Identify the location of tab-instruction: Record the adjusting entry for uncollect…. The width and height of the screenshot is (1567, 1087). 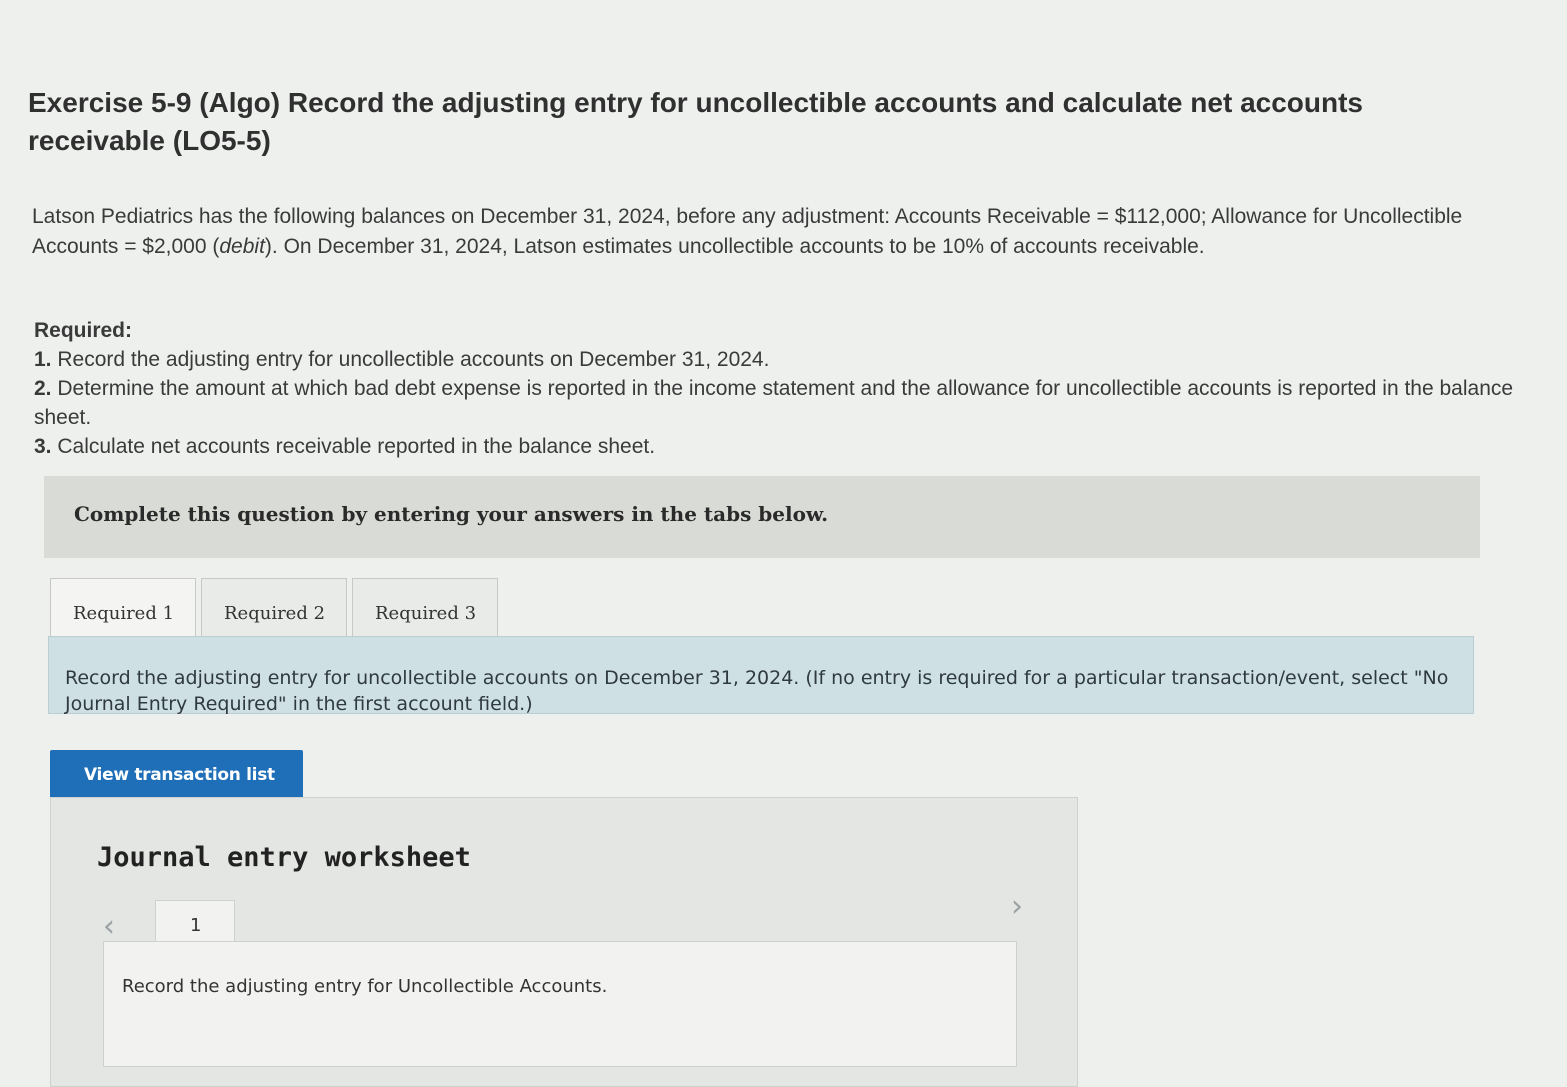
(761, 675).